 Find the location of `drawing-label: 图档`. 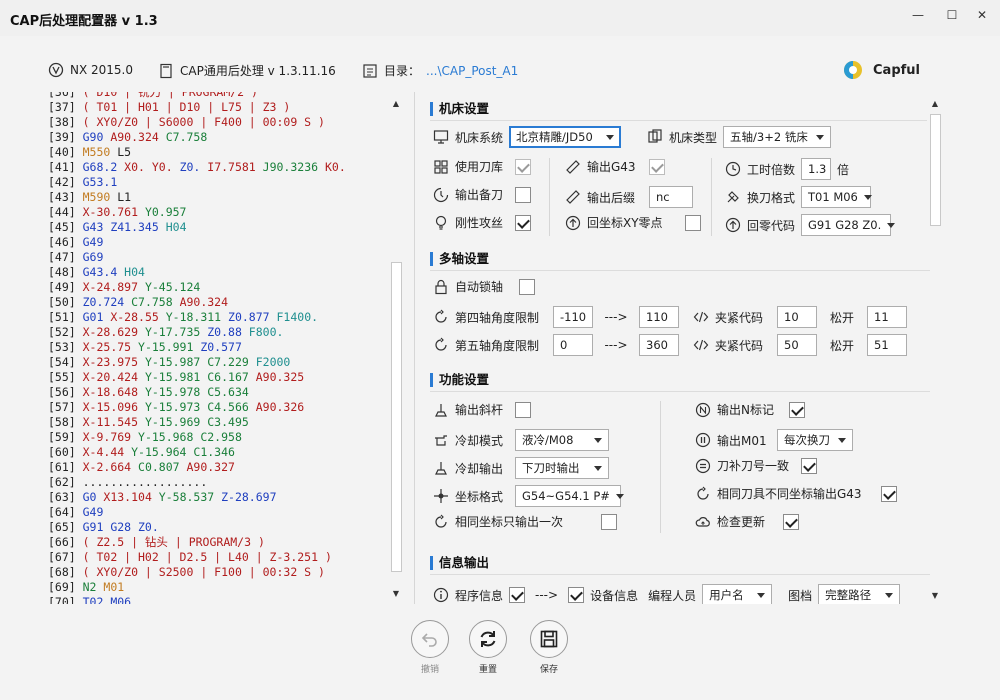

drawing-label: 图档 is located at coordinates (800, 595).